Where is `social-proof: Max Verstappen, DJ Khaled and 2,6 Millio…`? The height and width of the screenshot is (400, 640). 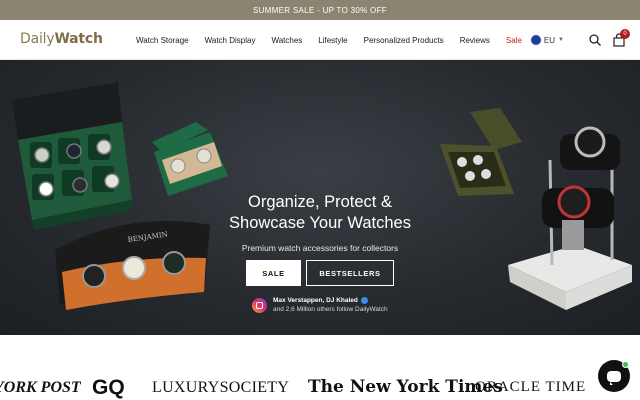
social-proof: Max Verstappen, DJ Khaled and 2,6 Millio… is located at coordinates (320, 305).